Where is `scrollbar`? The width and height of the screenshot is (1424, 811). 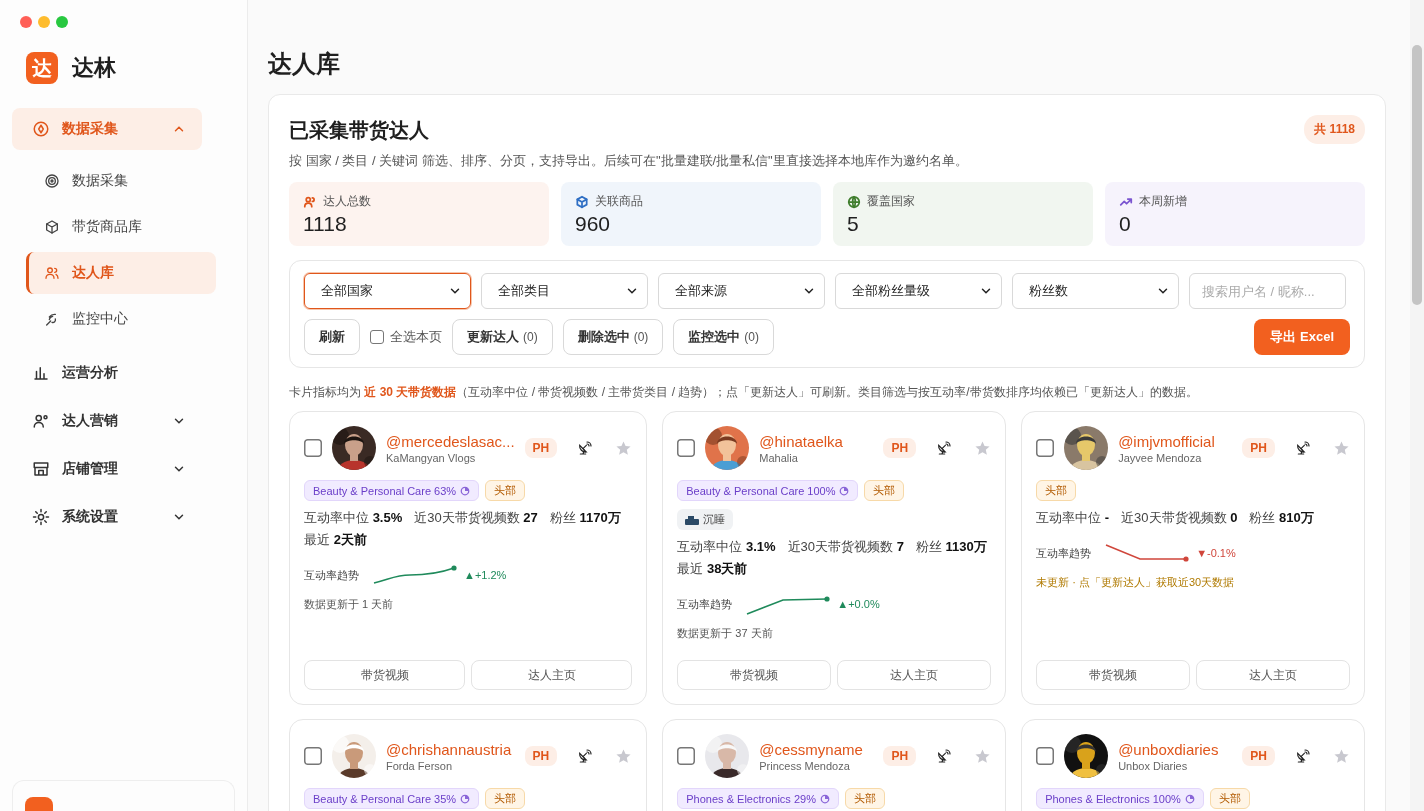 scrollbar is located at coordinates (1417, 405).